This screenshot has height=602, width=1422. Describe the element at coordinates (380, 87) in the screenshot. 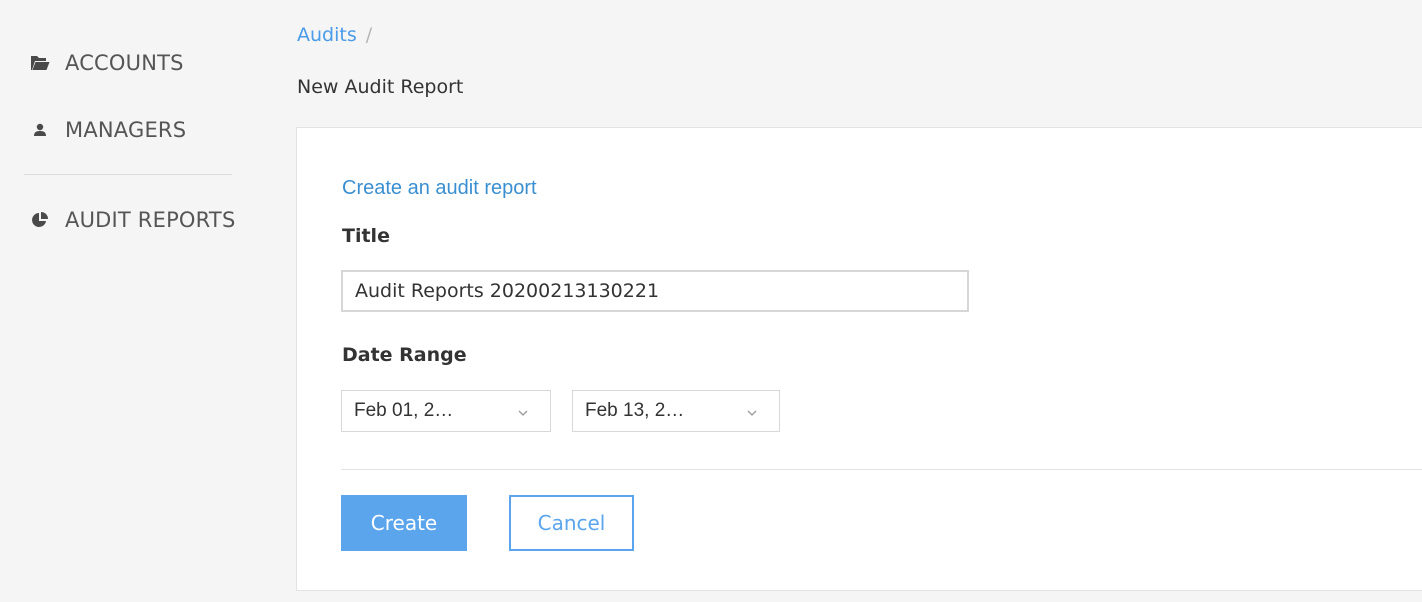

I see `page-title: New Audit Report` at that location.